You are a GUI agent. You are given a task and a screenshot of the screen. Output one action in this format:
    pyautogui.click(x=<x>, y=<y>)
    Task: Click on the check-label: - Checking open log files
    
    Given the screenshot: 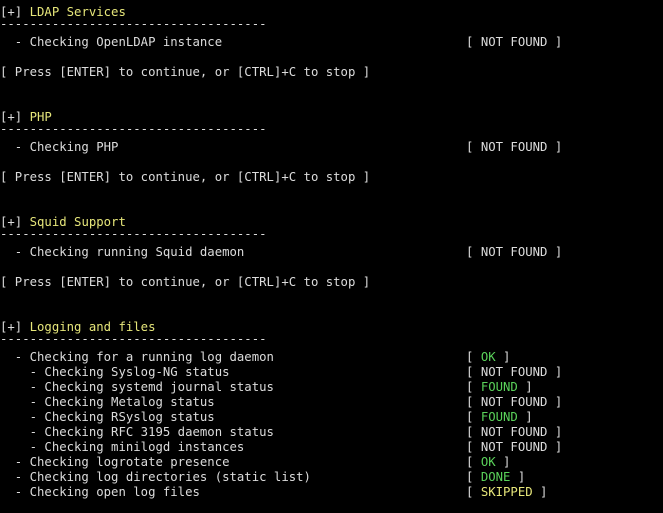 What is the action you would take?
    pyautogui.click(x=100, y=492)
    